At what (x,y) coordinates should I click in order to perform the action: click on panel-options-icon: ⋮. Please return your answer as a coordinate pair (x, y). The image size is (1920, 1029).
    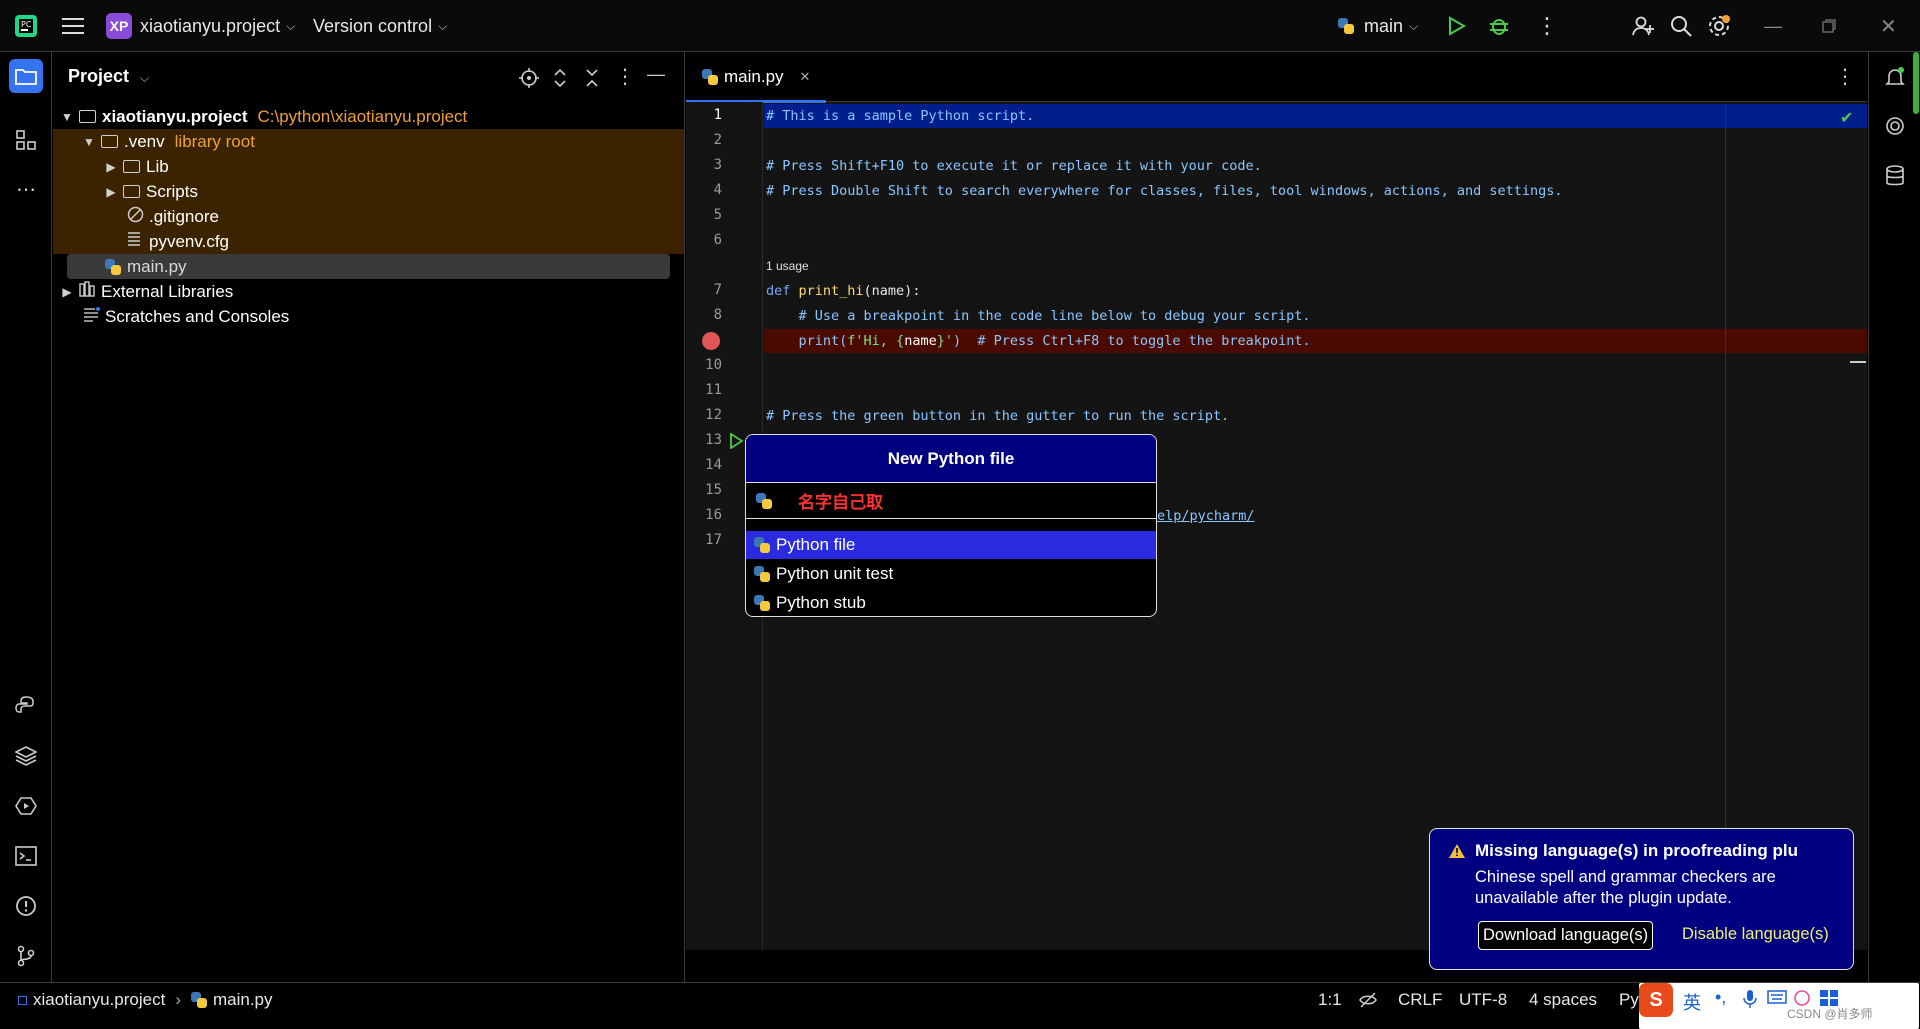
    Looking at the image, I should click on (625, 76).